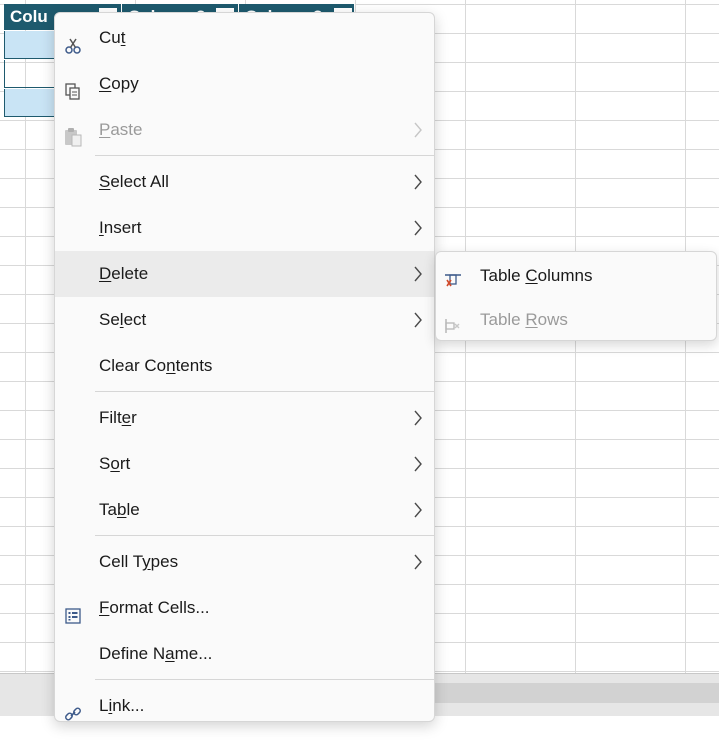  I want to click on menu-item-cell-types: Cell Types, so click(244, 562).